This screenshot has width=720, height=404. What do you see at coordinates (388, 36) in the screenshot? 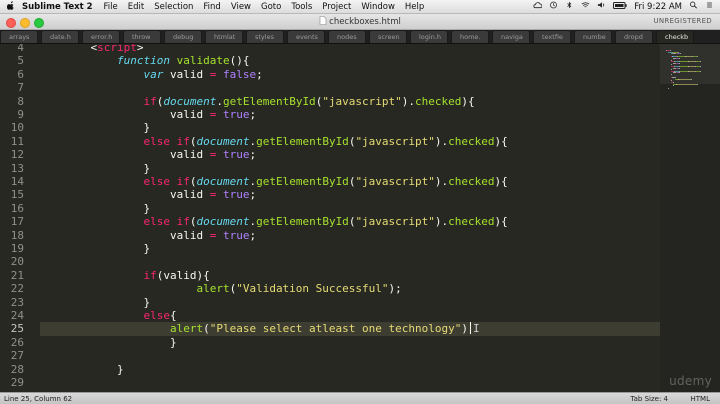
I see `tab-screen: screen` at bounding box center [388, 36].